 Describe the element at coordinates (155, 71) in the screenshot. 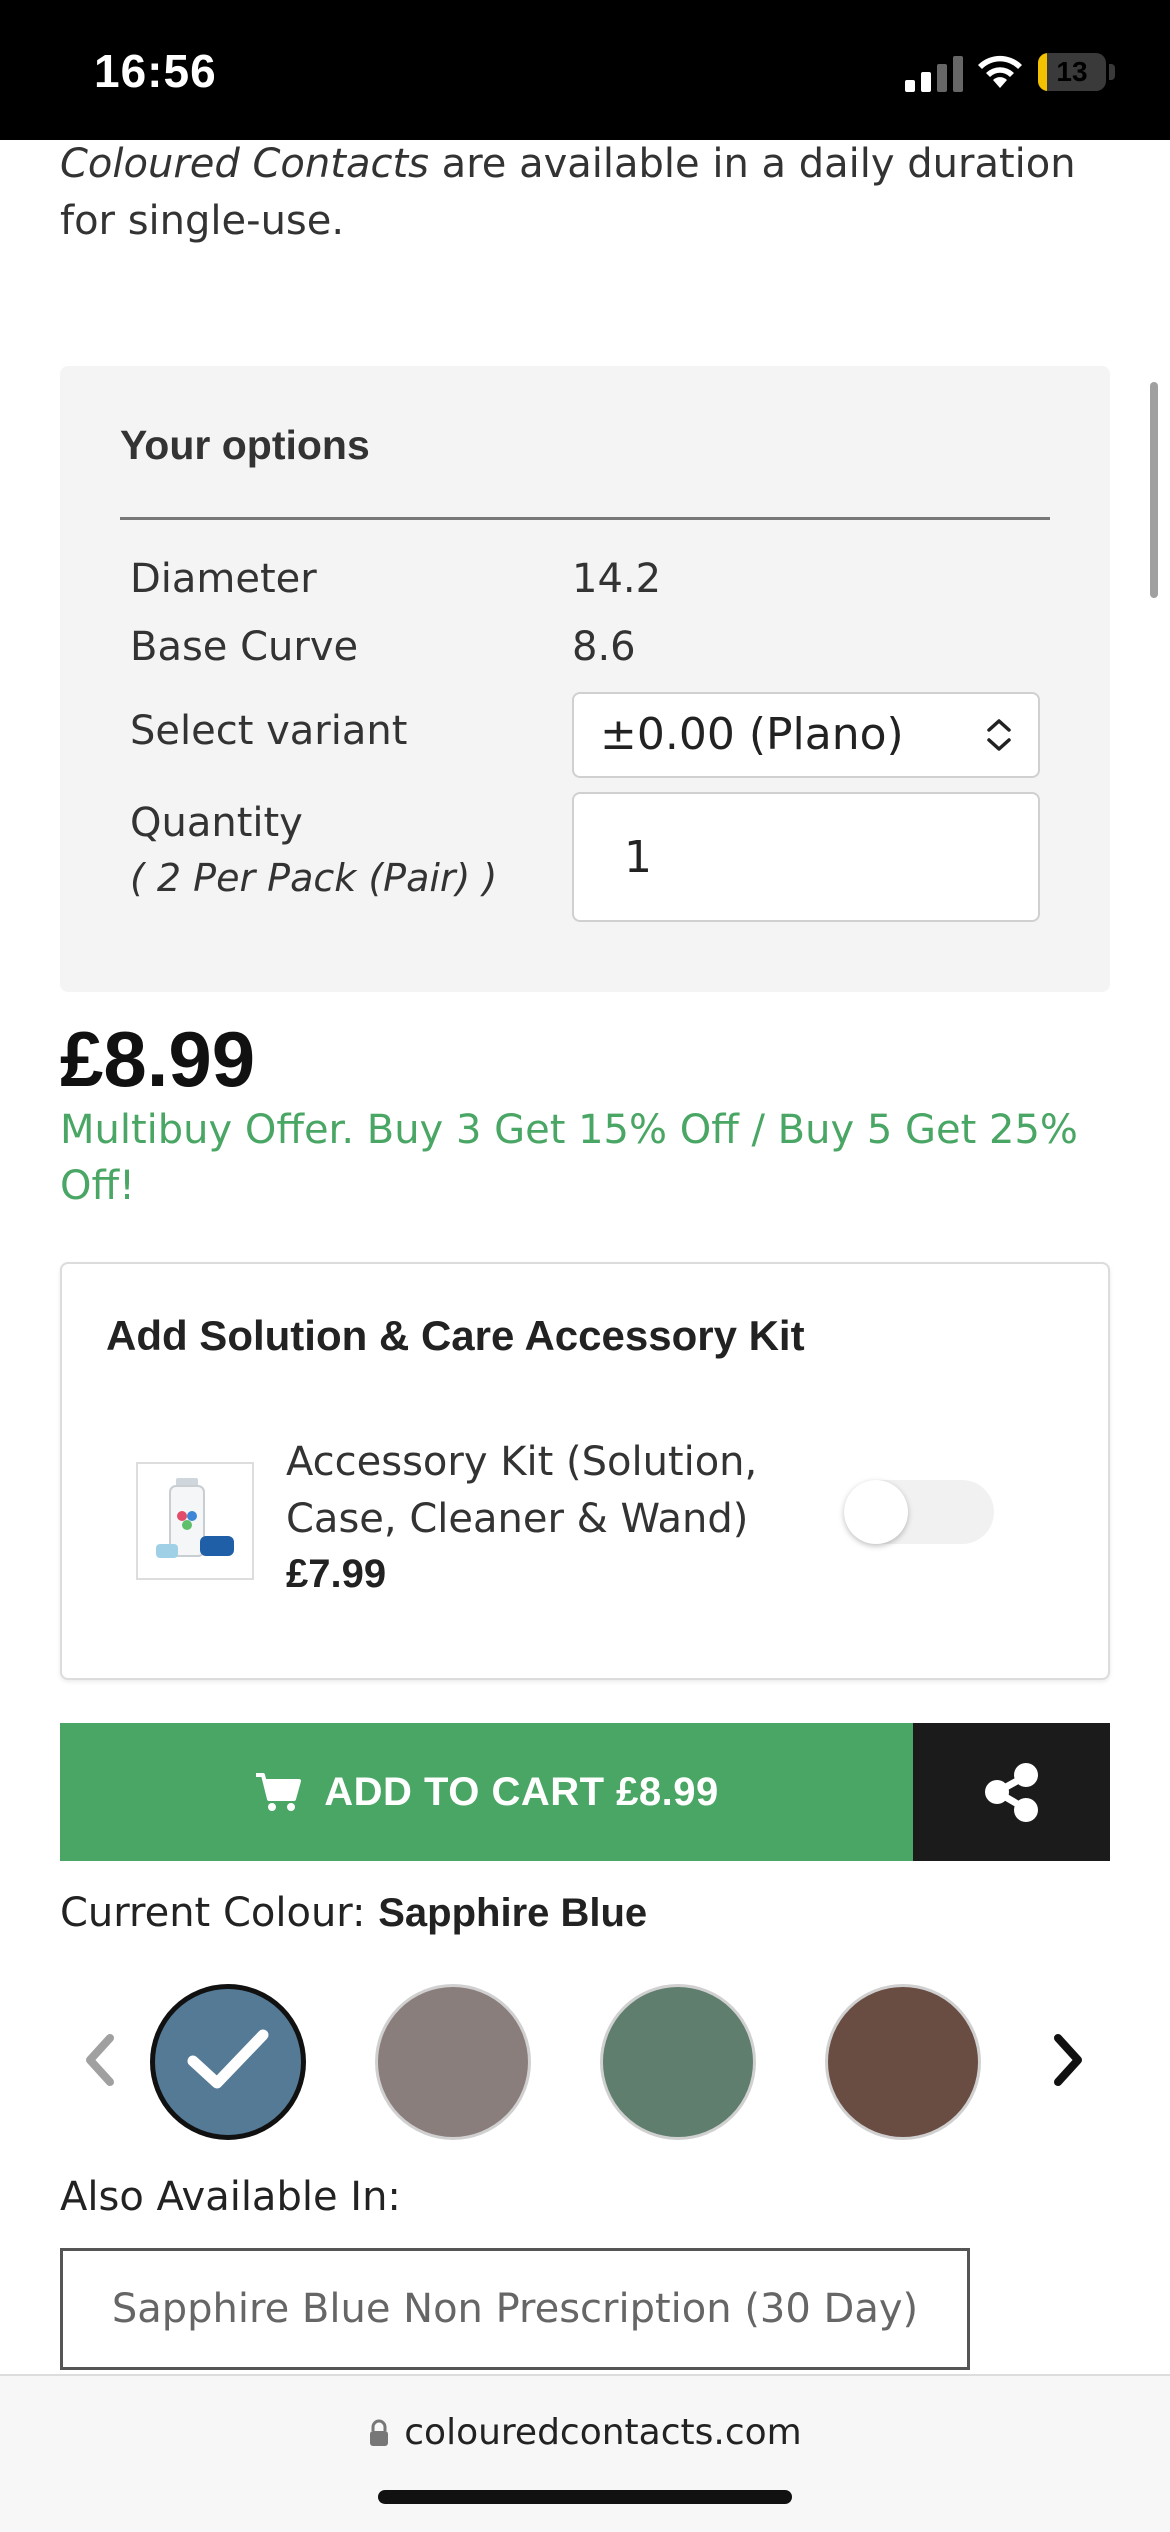

I see `status-time: 16:56` at that location.